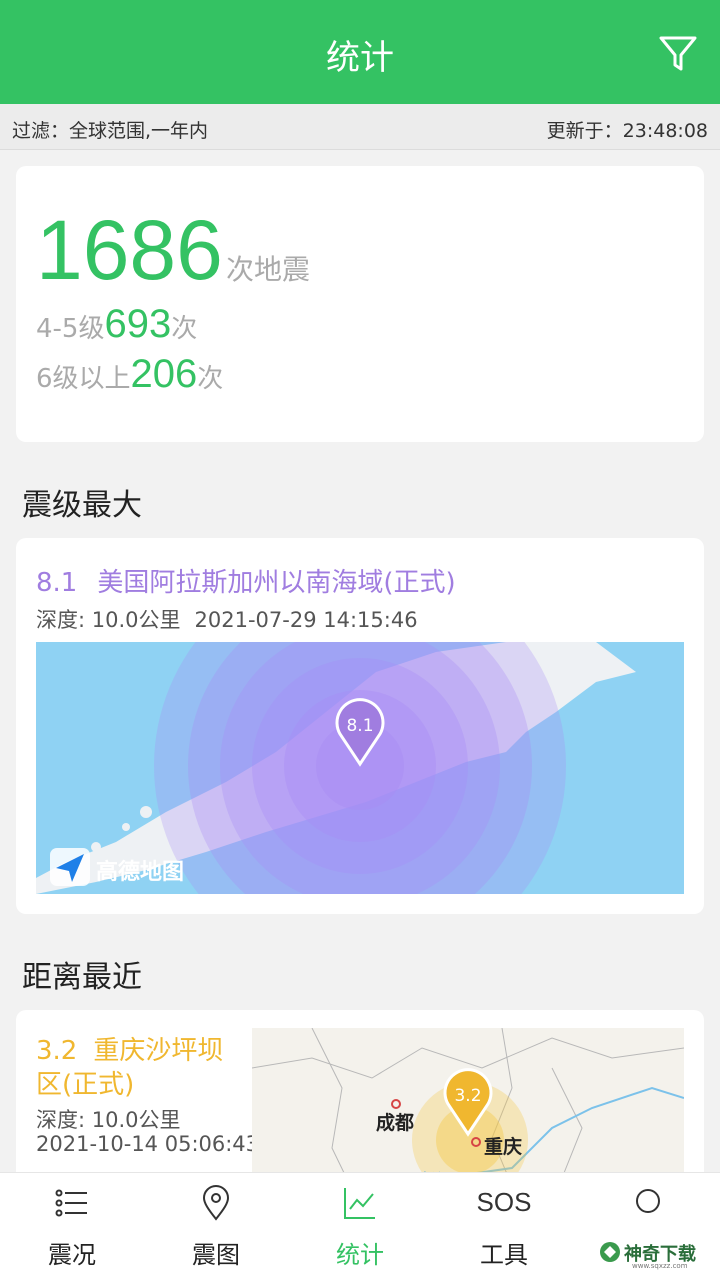 This screenshot has height=1280, width=720. Describe the element at coordinates (504, 1255) in the screenshot. I see `tab-label: 工具` at that location.